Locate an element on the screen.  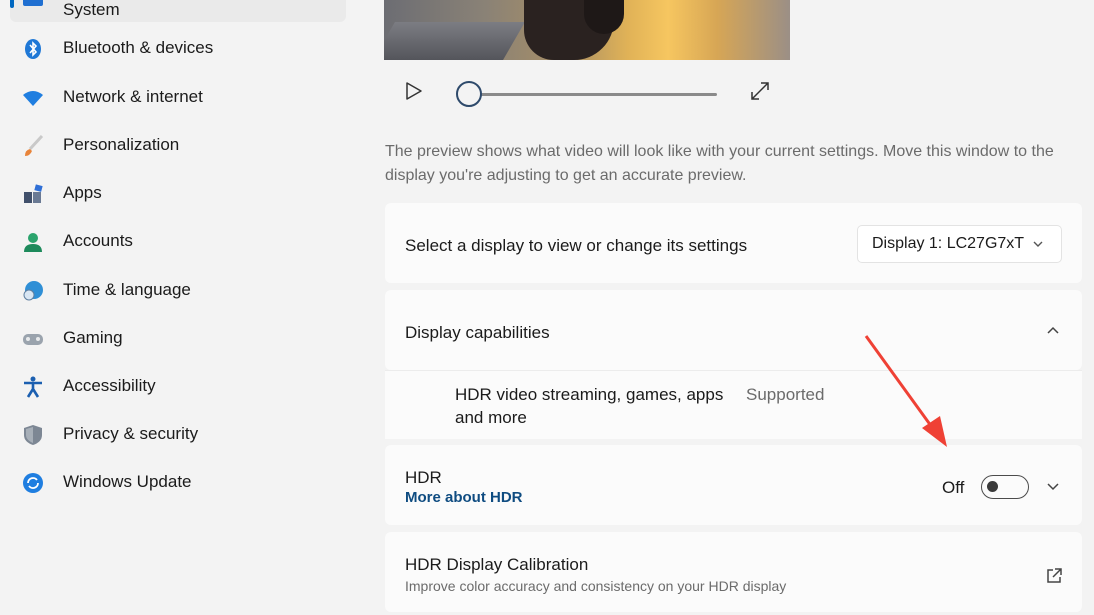
sidebar-item-label: Accessibility is located at coordinates (109, 385).